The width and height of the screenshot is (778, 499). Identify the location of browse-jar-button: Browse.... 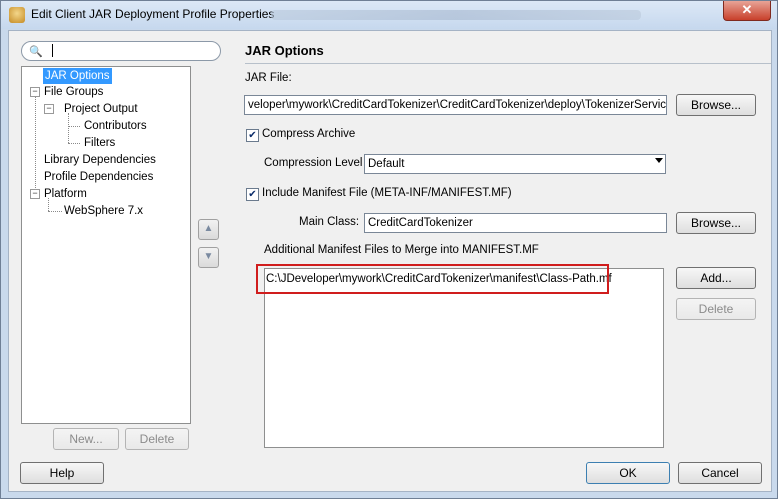
(716, 105).